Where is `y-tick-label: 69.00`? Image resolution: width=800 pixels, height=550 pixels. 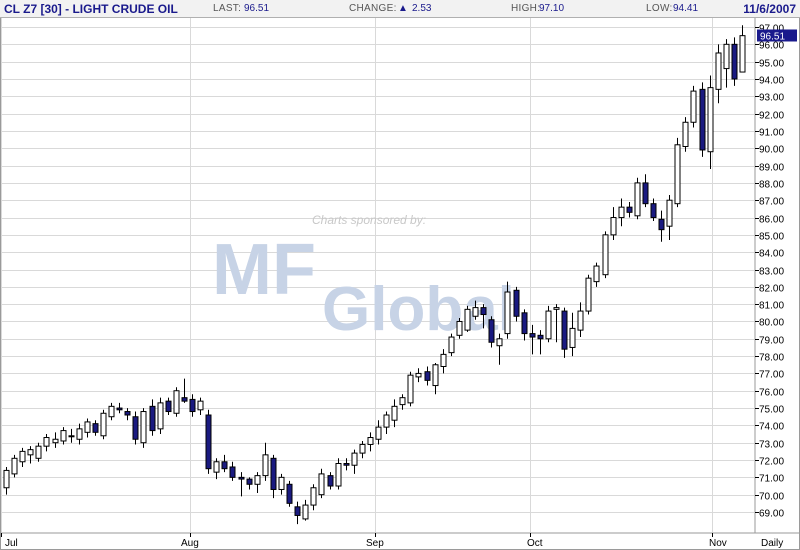
y-tick-label: 69.00 is located at coordinates (771, 514).